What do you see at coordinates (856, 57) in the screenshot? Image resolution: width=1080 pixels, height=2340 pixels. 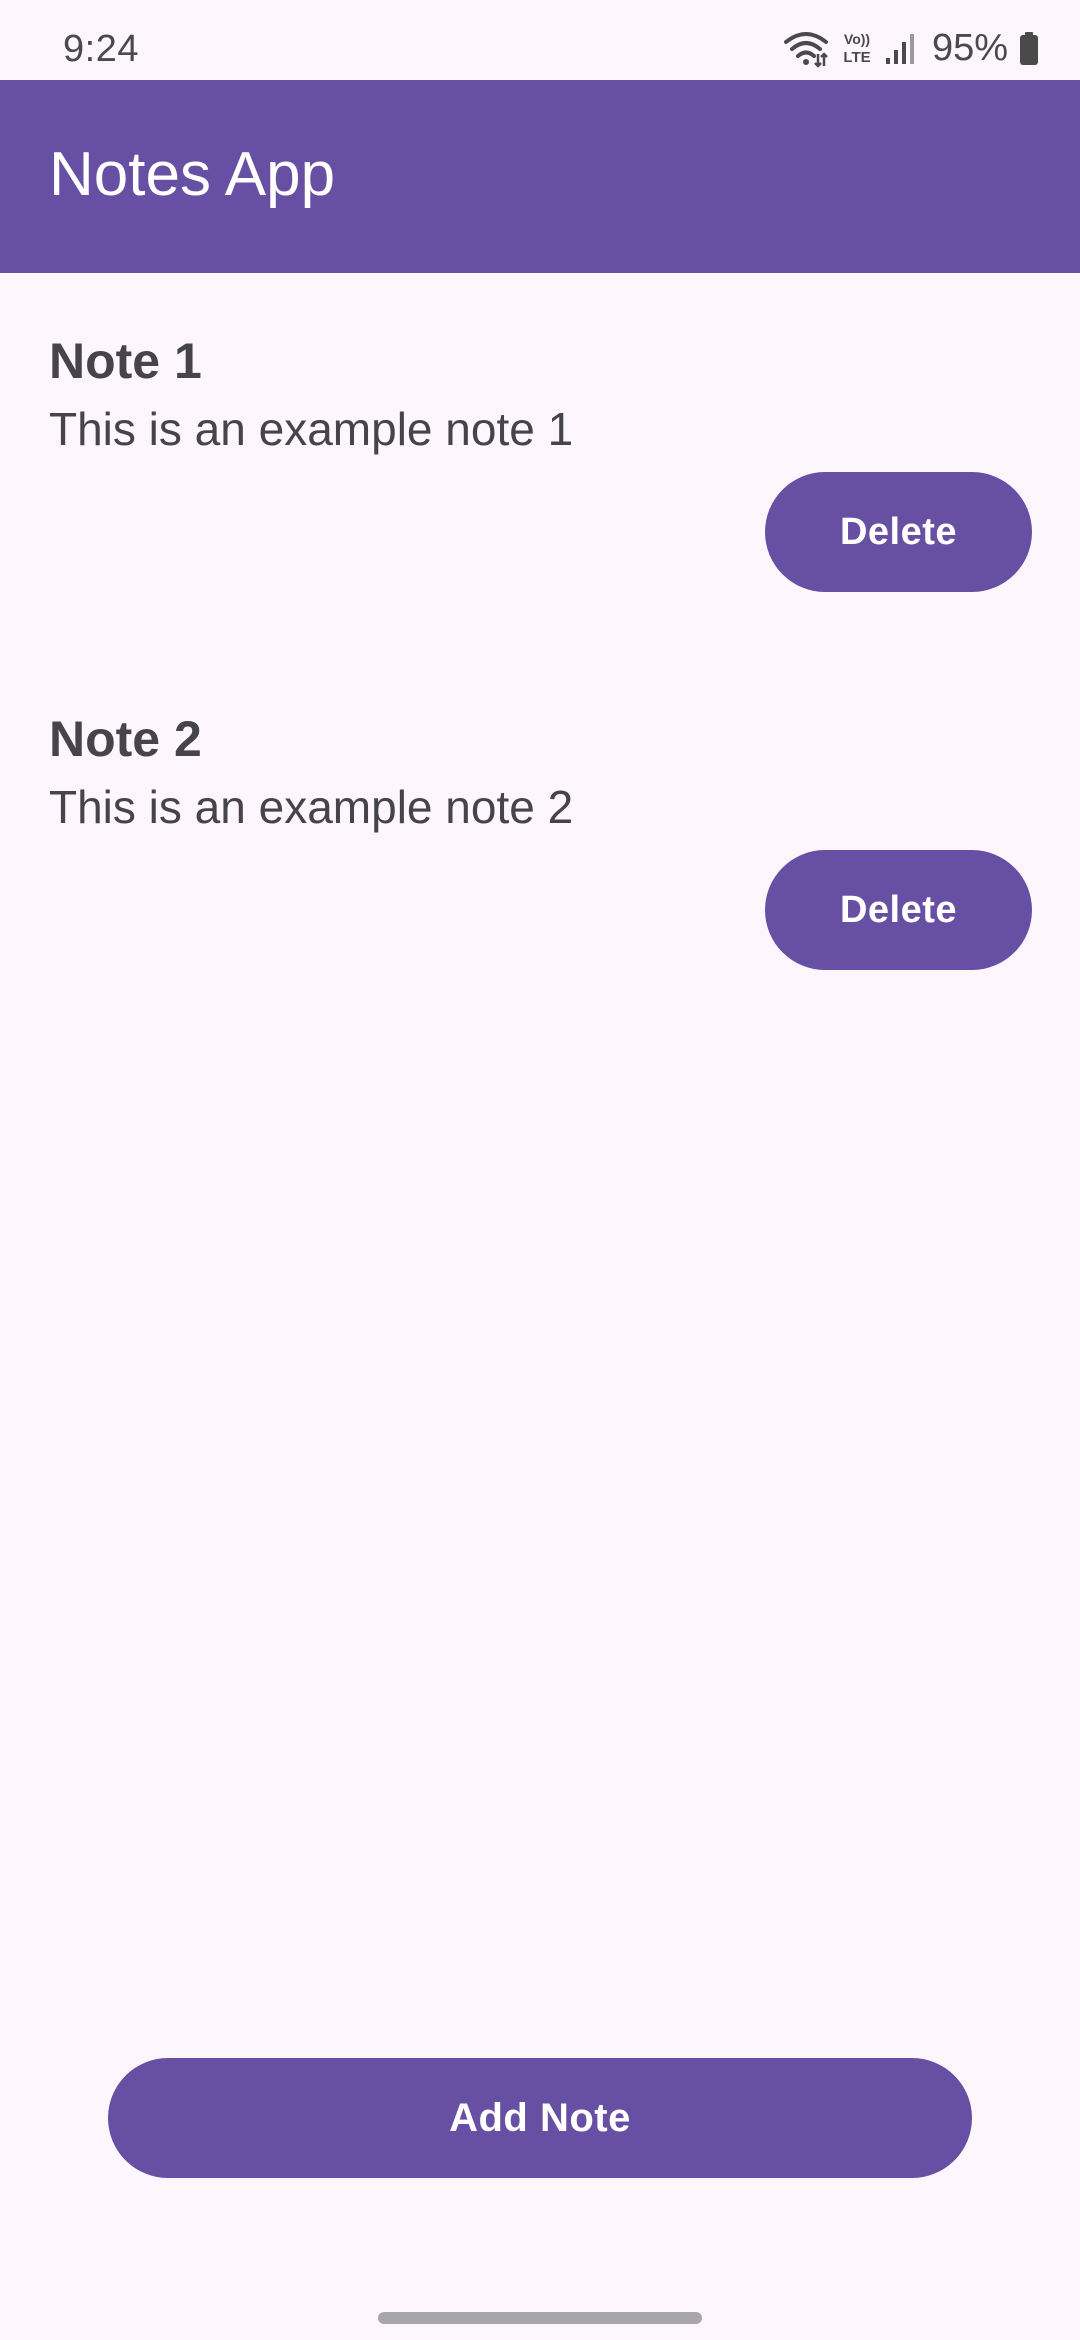 I see `volte-bottom-text: LTE` at bounding box center [856, 57].